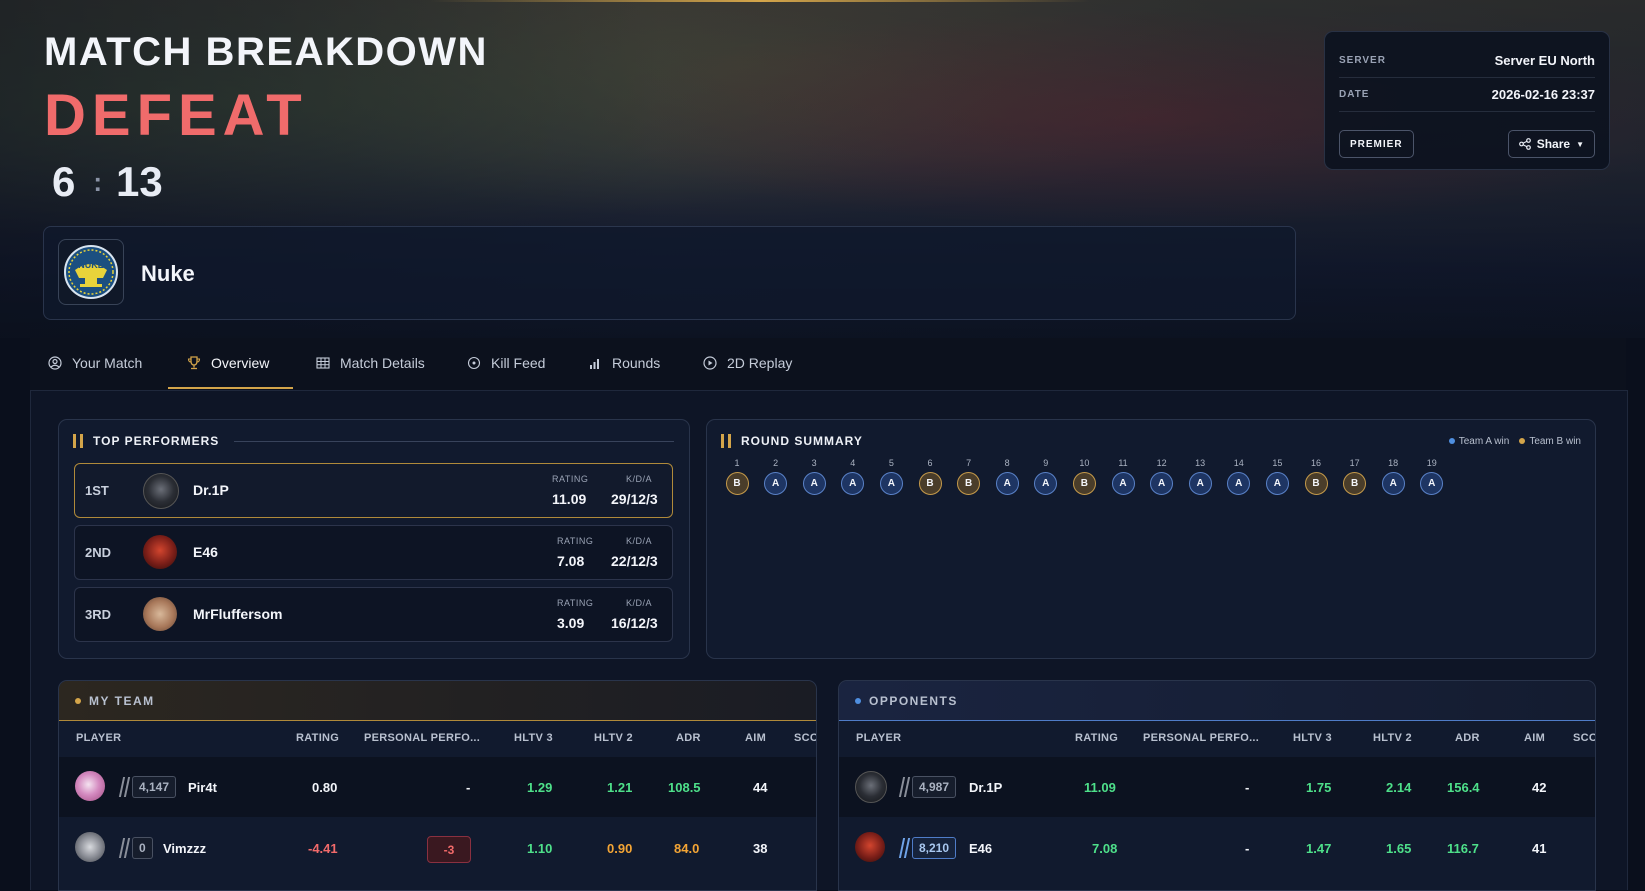 This screenshot has height=891, width=1645. What do you see at coordinates (202, 787) in the screenshot?
I see `player-name: Pir4t` at bounding box center [202, 787].